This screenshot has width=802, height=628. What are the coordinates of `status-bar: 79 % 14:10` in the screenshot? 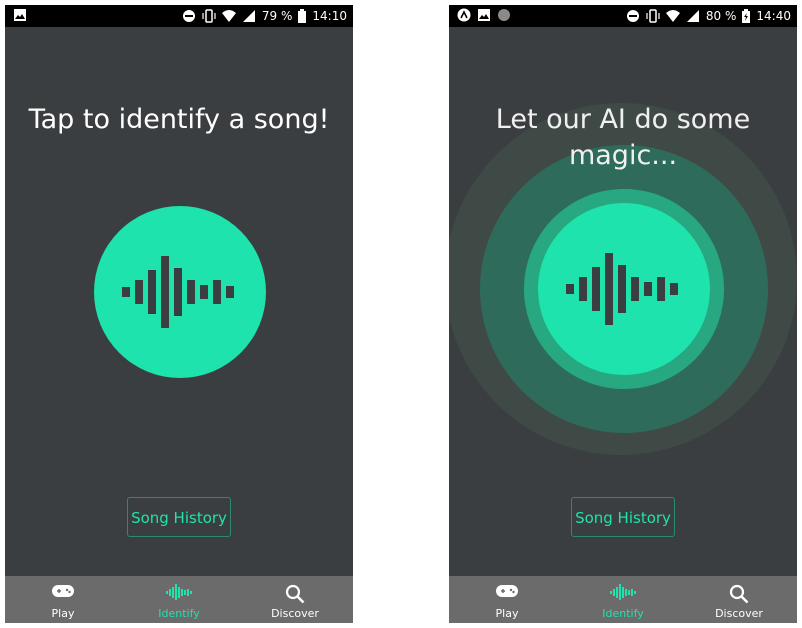 It's located at (179, 16).